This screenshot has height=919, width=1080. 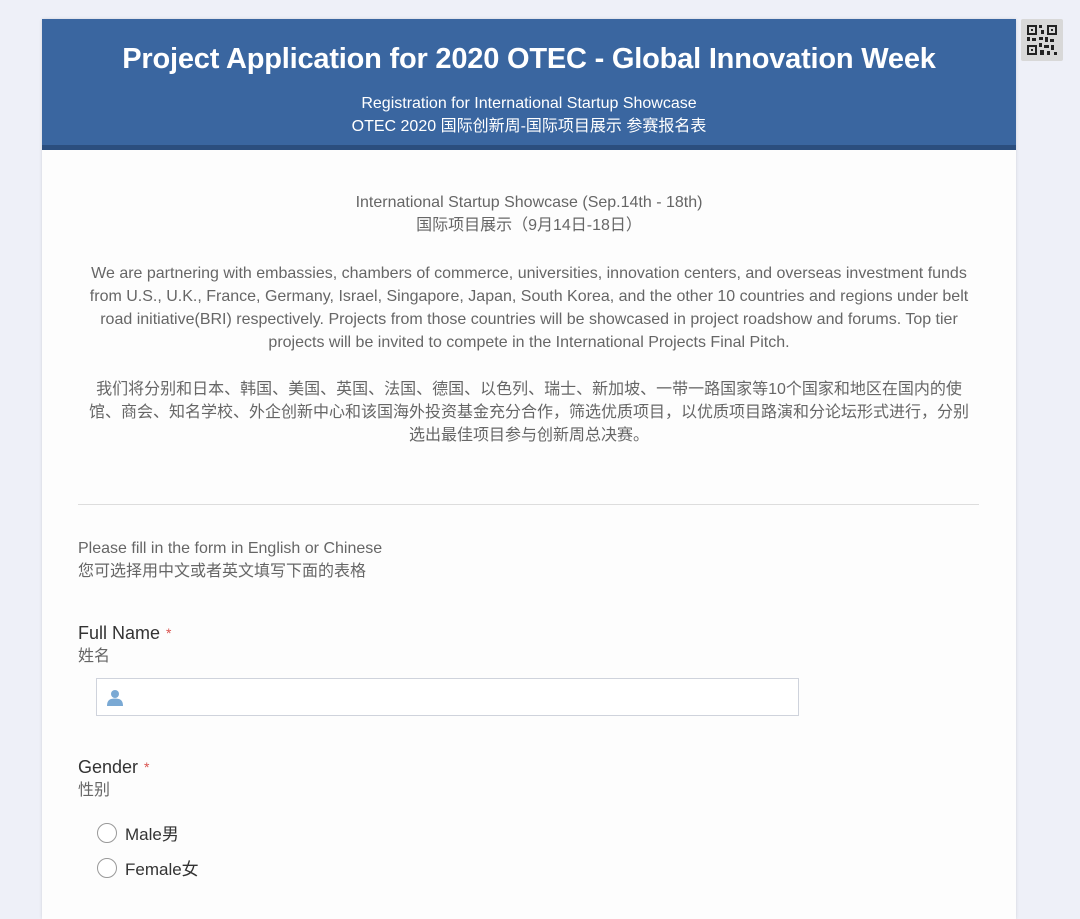 What do you see at coordinates (115, 700) in the screenshot?
I see `user-icon` at bounding box center [115, 700].